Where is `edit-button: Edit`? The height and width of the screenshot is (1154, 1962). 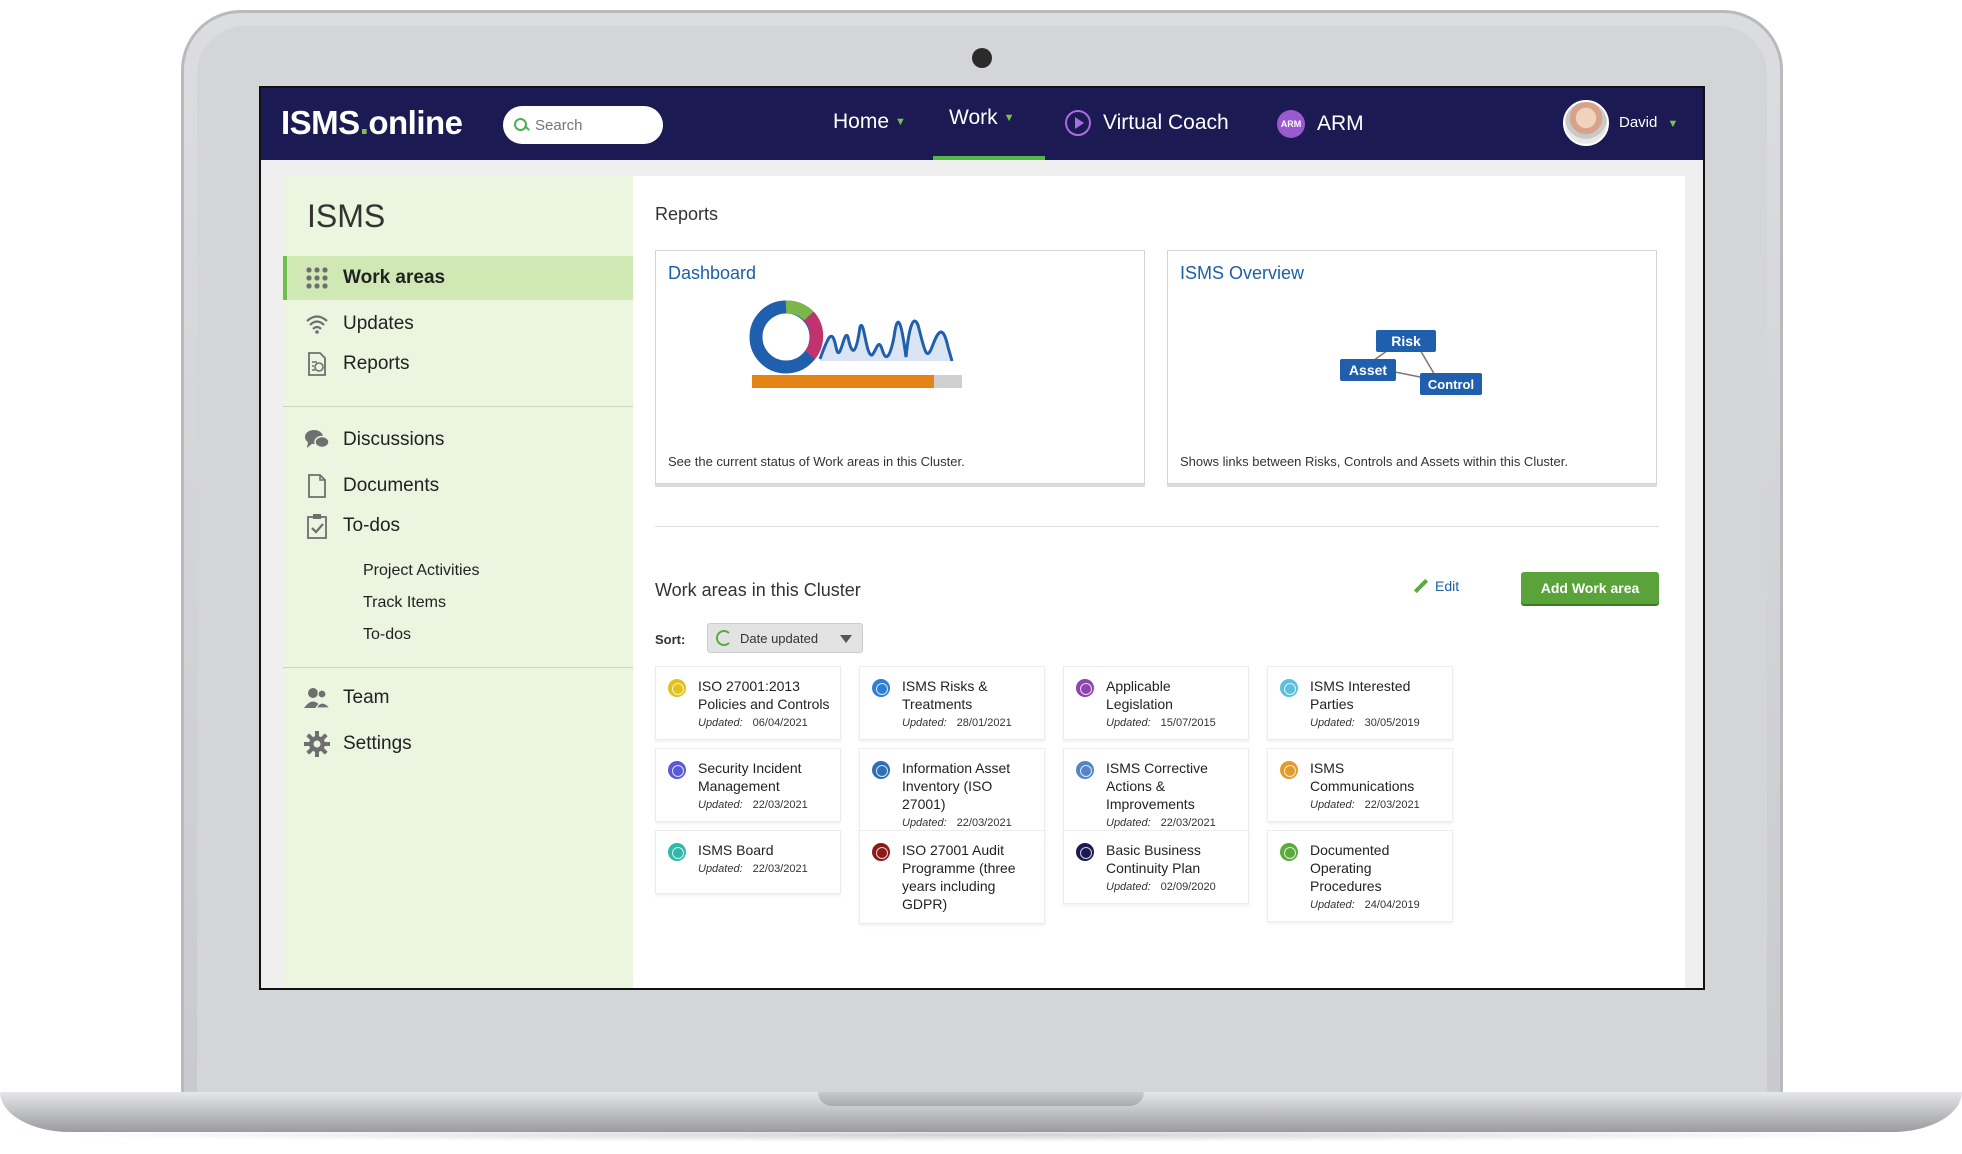 edit-button: Edit is located at coordinates (1436, 586).